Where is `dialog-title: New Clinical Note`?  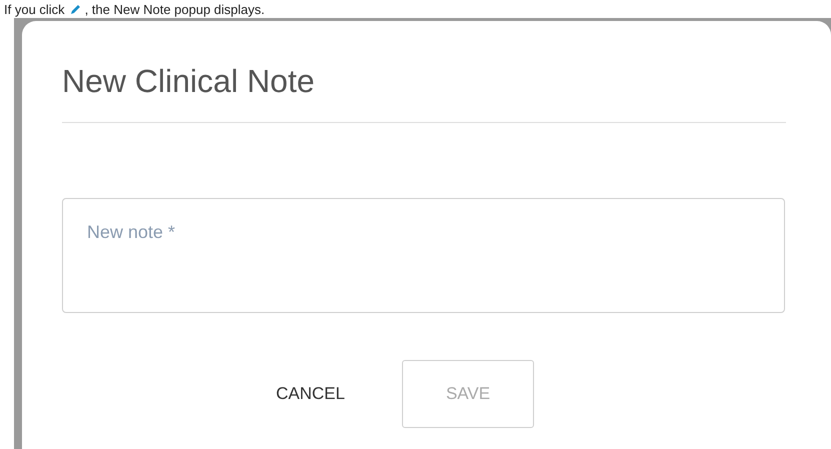 dialog-title: New Clinical Note is located at coordinates (188, 81).